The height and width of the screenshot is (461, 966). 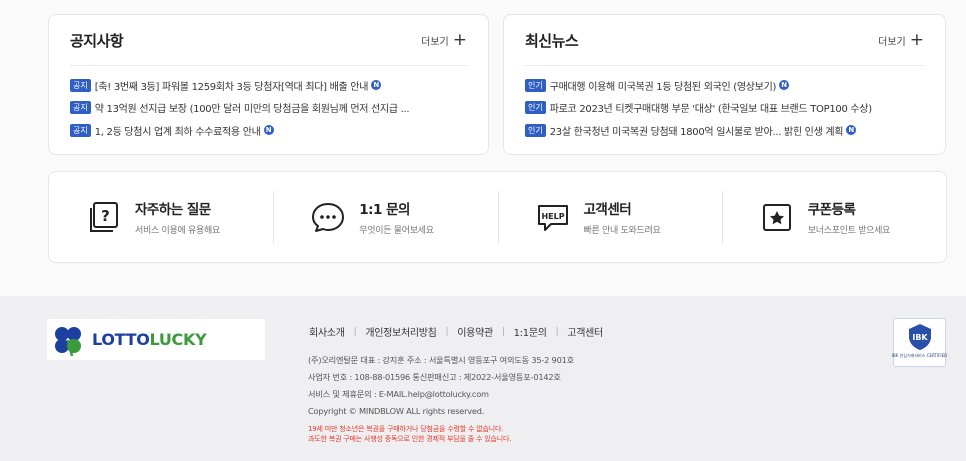 I want to click on logo-text-part1: LOTTO, so click(x=121, y=339).